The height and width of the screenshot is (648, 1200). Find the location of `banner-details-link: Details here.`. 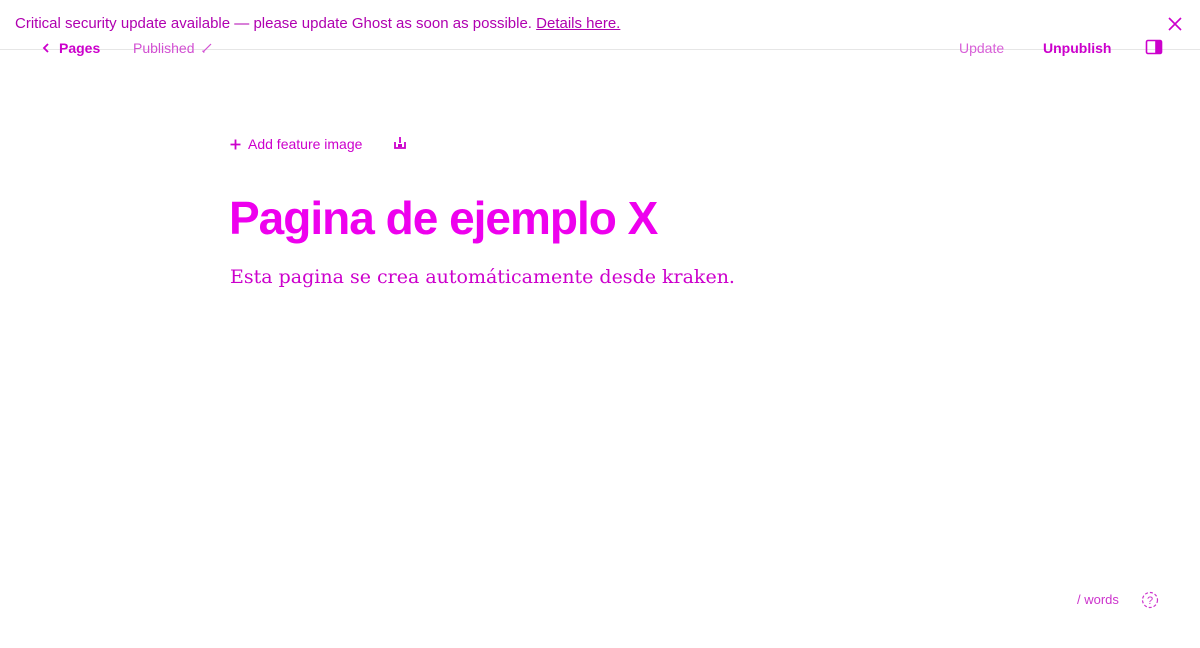

banner-details-link: Details here. is located at coordinates (578, 23).